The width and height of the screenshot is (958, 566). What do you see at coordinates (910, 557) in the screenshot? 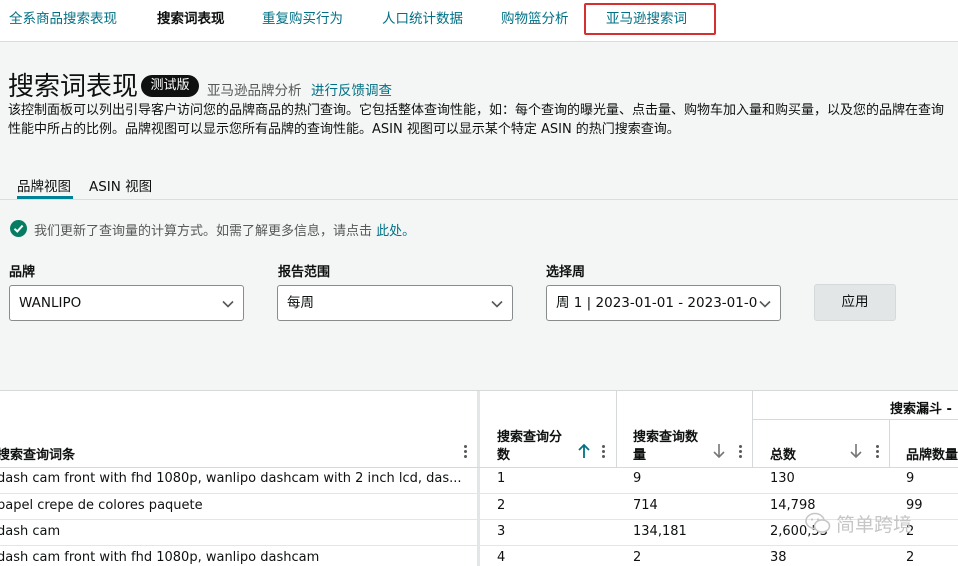
I see `cell-brand-count: 2` at bounding box center [910, 557].